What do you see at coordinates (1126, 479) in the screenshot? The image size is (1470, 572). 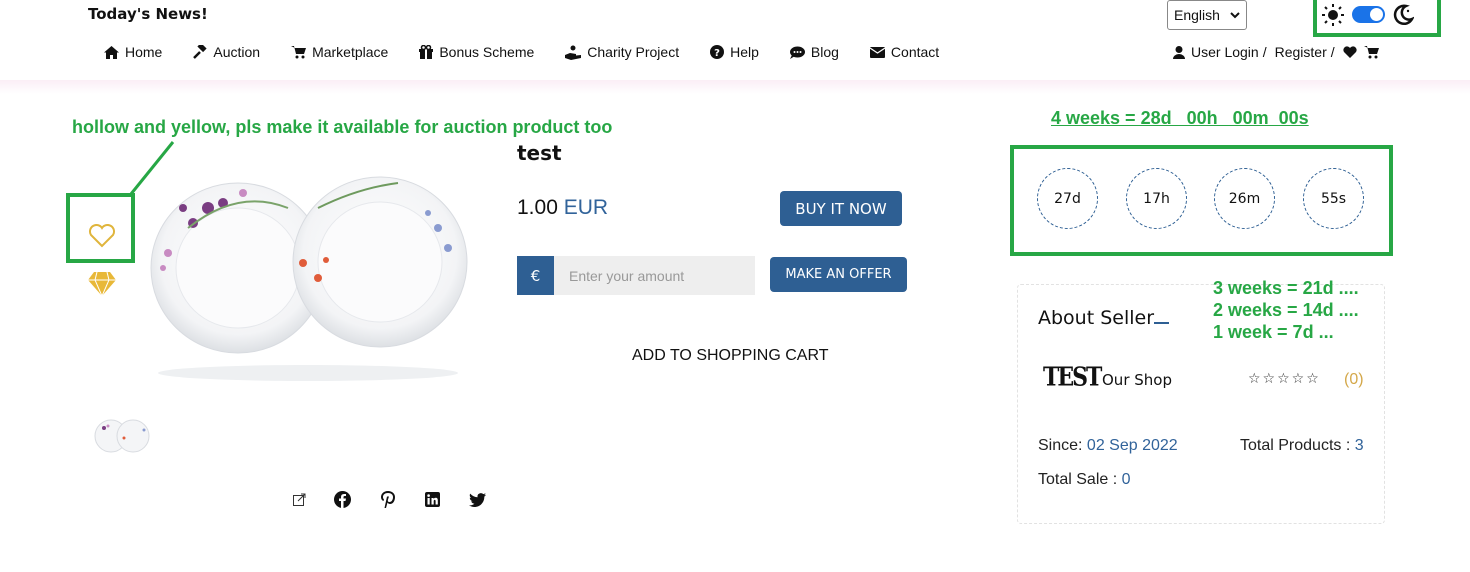 I see `total-sale-value: 0` at bounding box center [1126, 479].